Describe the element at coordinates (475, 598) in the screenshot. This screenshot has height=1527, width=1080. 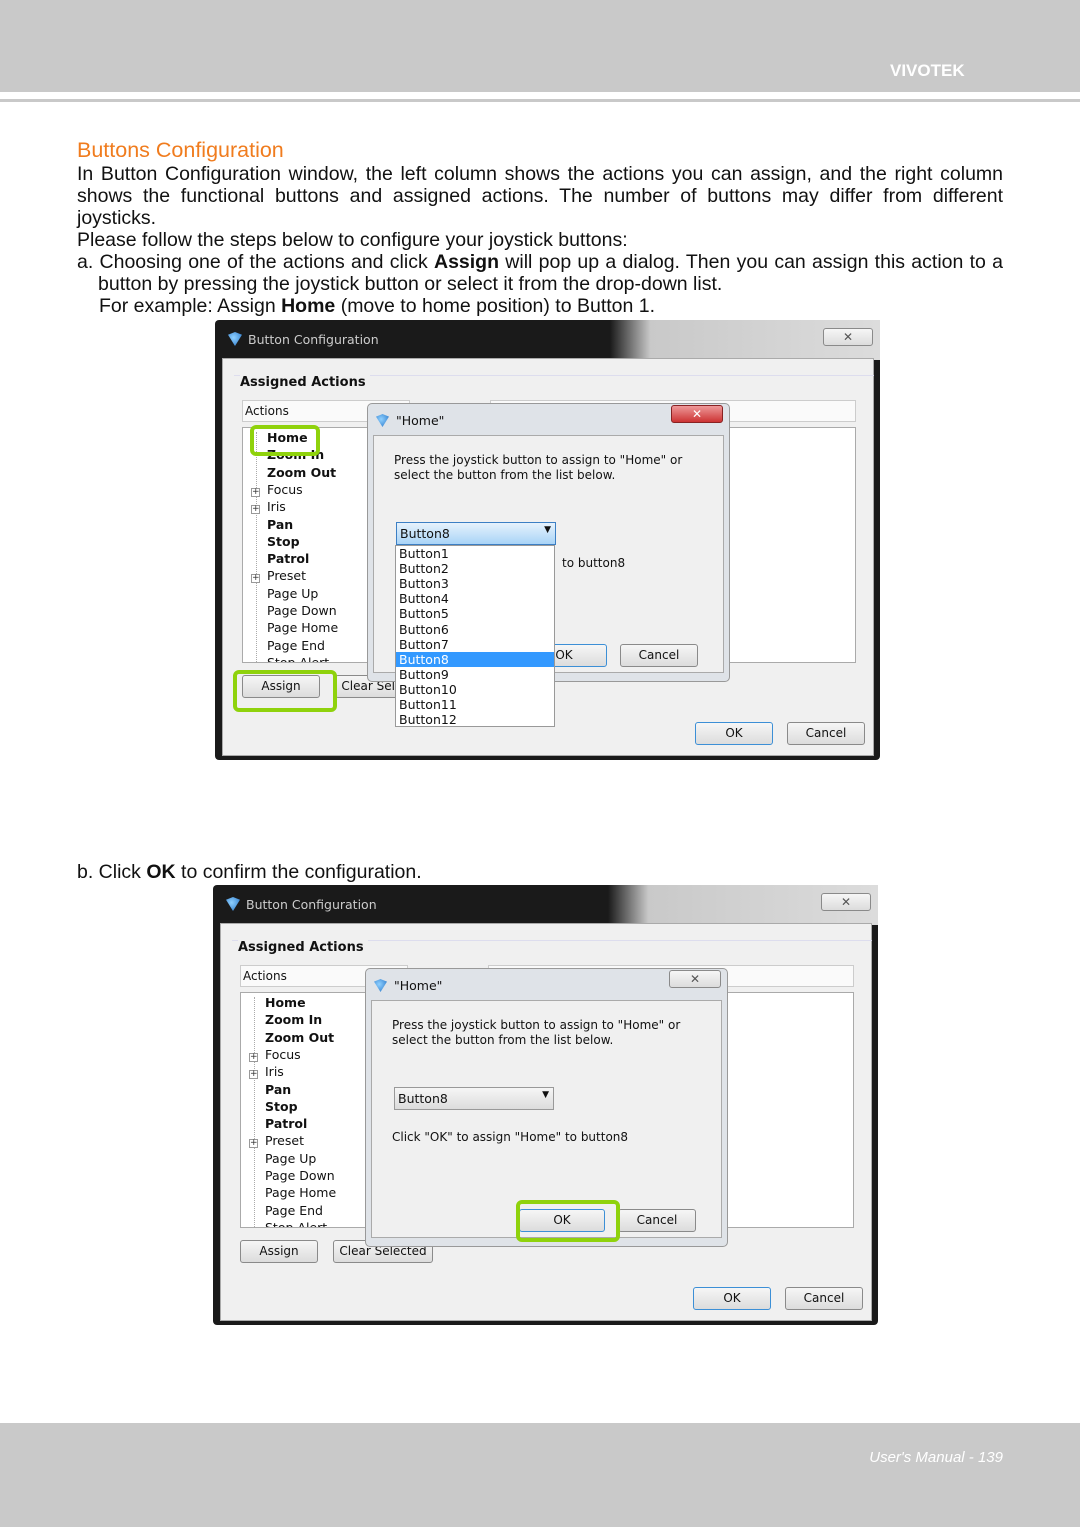
I see `dropdown-option-button4: Button4` at that location.